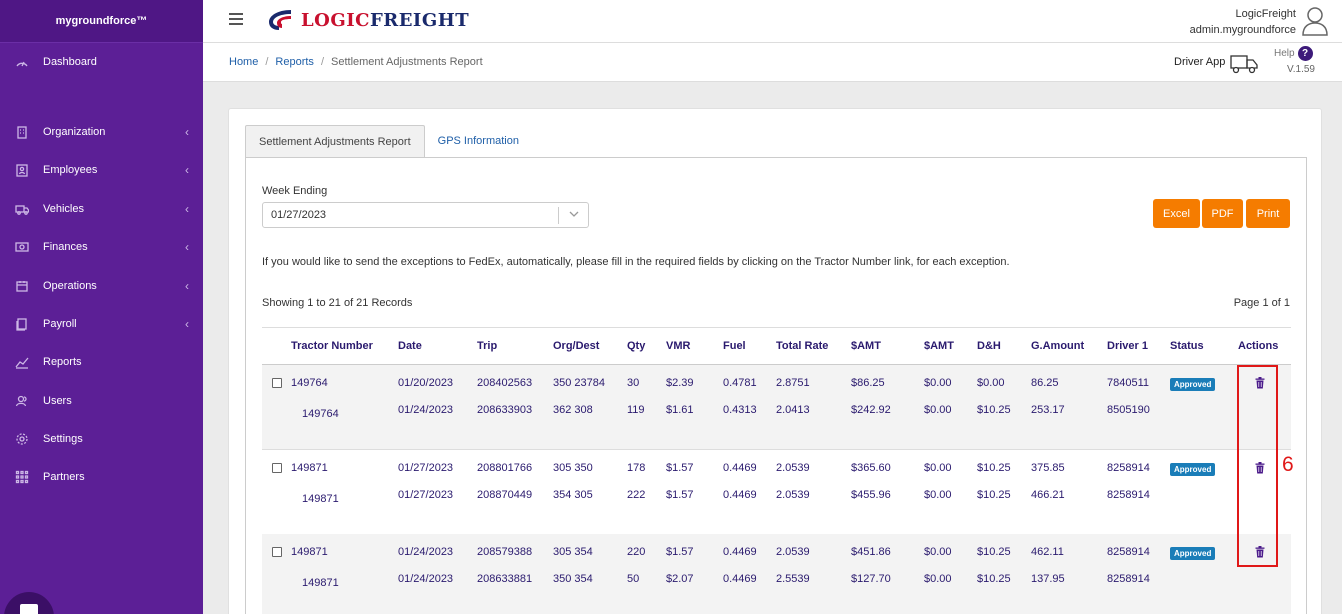  Describe the element at coordinates (1199, 62) in the screenshot. I see `driver-app-link: Driver App` at that location.